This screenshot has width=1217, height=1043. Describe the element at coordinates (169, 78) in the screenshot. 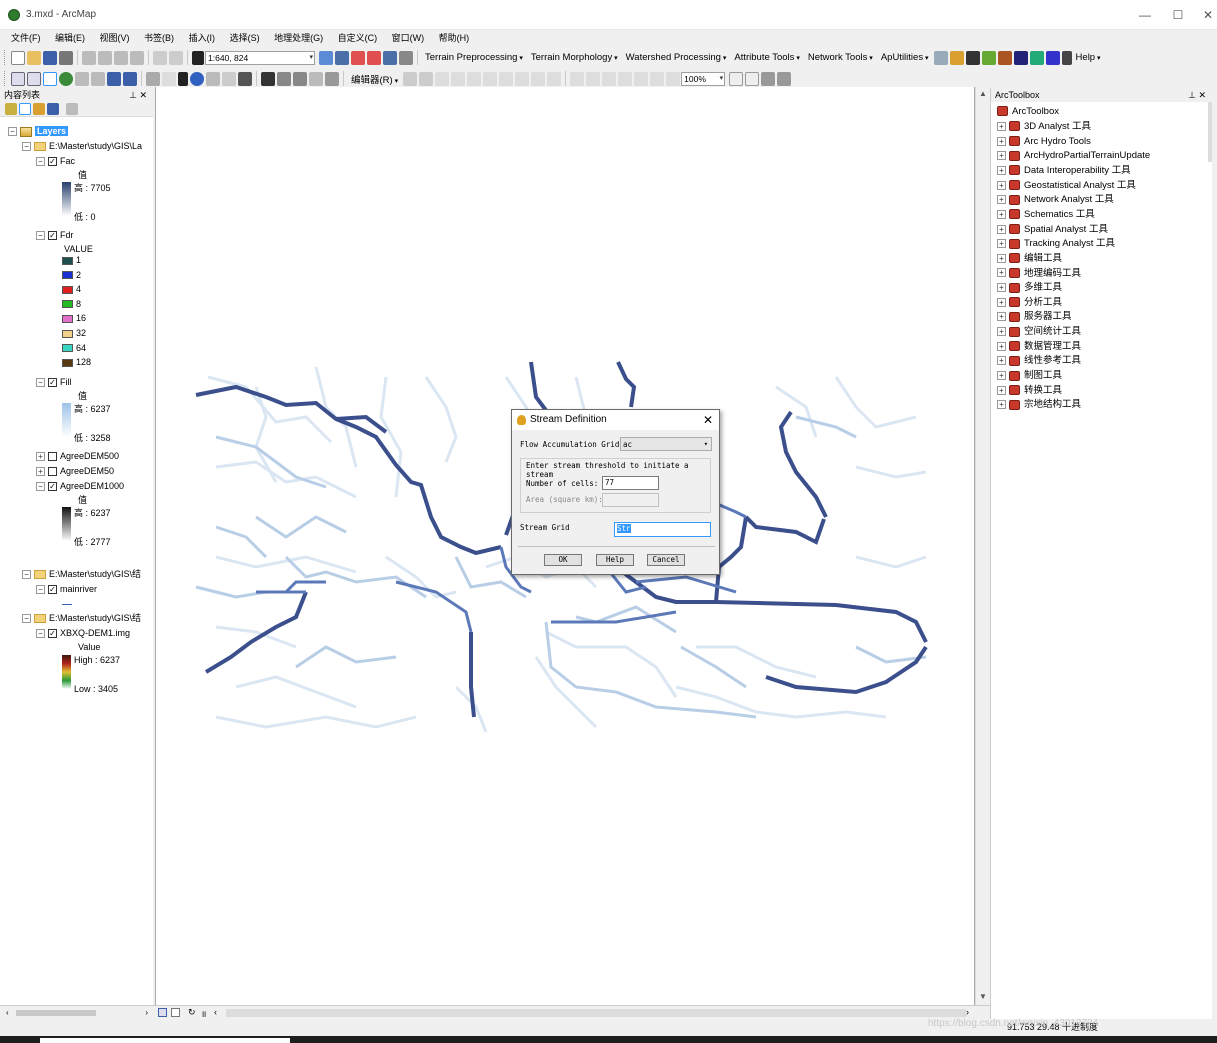

I see `clear-selection-icon` at that location.